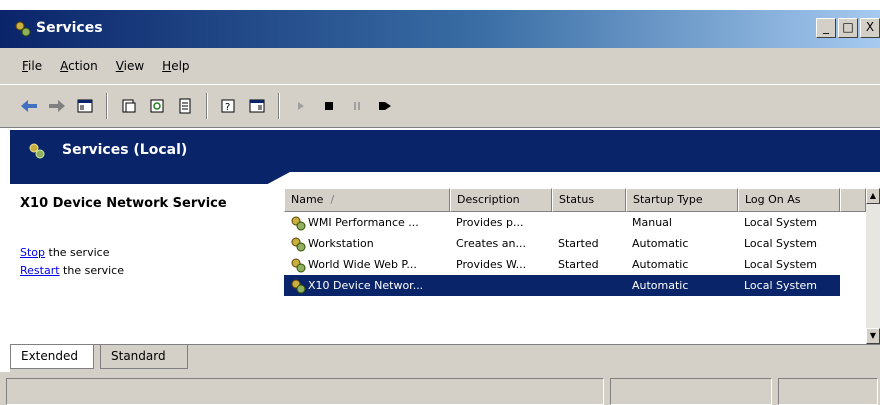 The width and height of the screenshot is (880, 405). I want to click on status-pane-main, so click(305, 391).